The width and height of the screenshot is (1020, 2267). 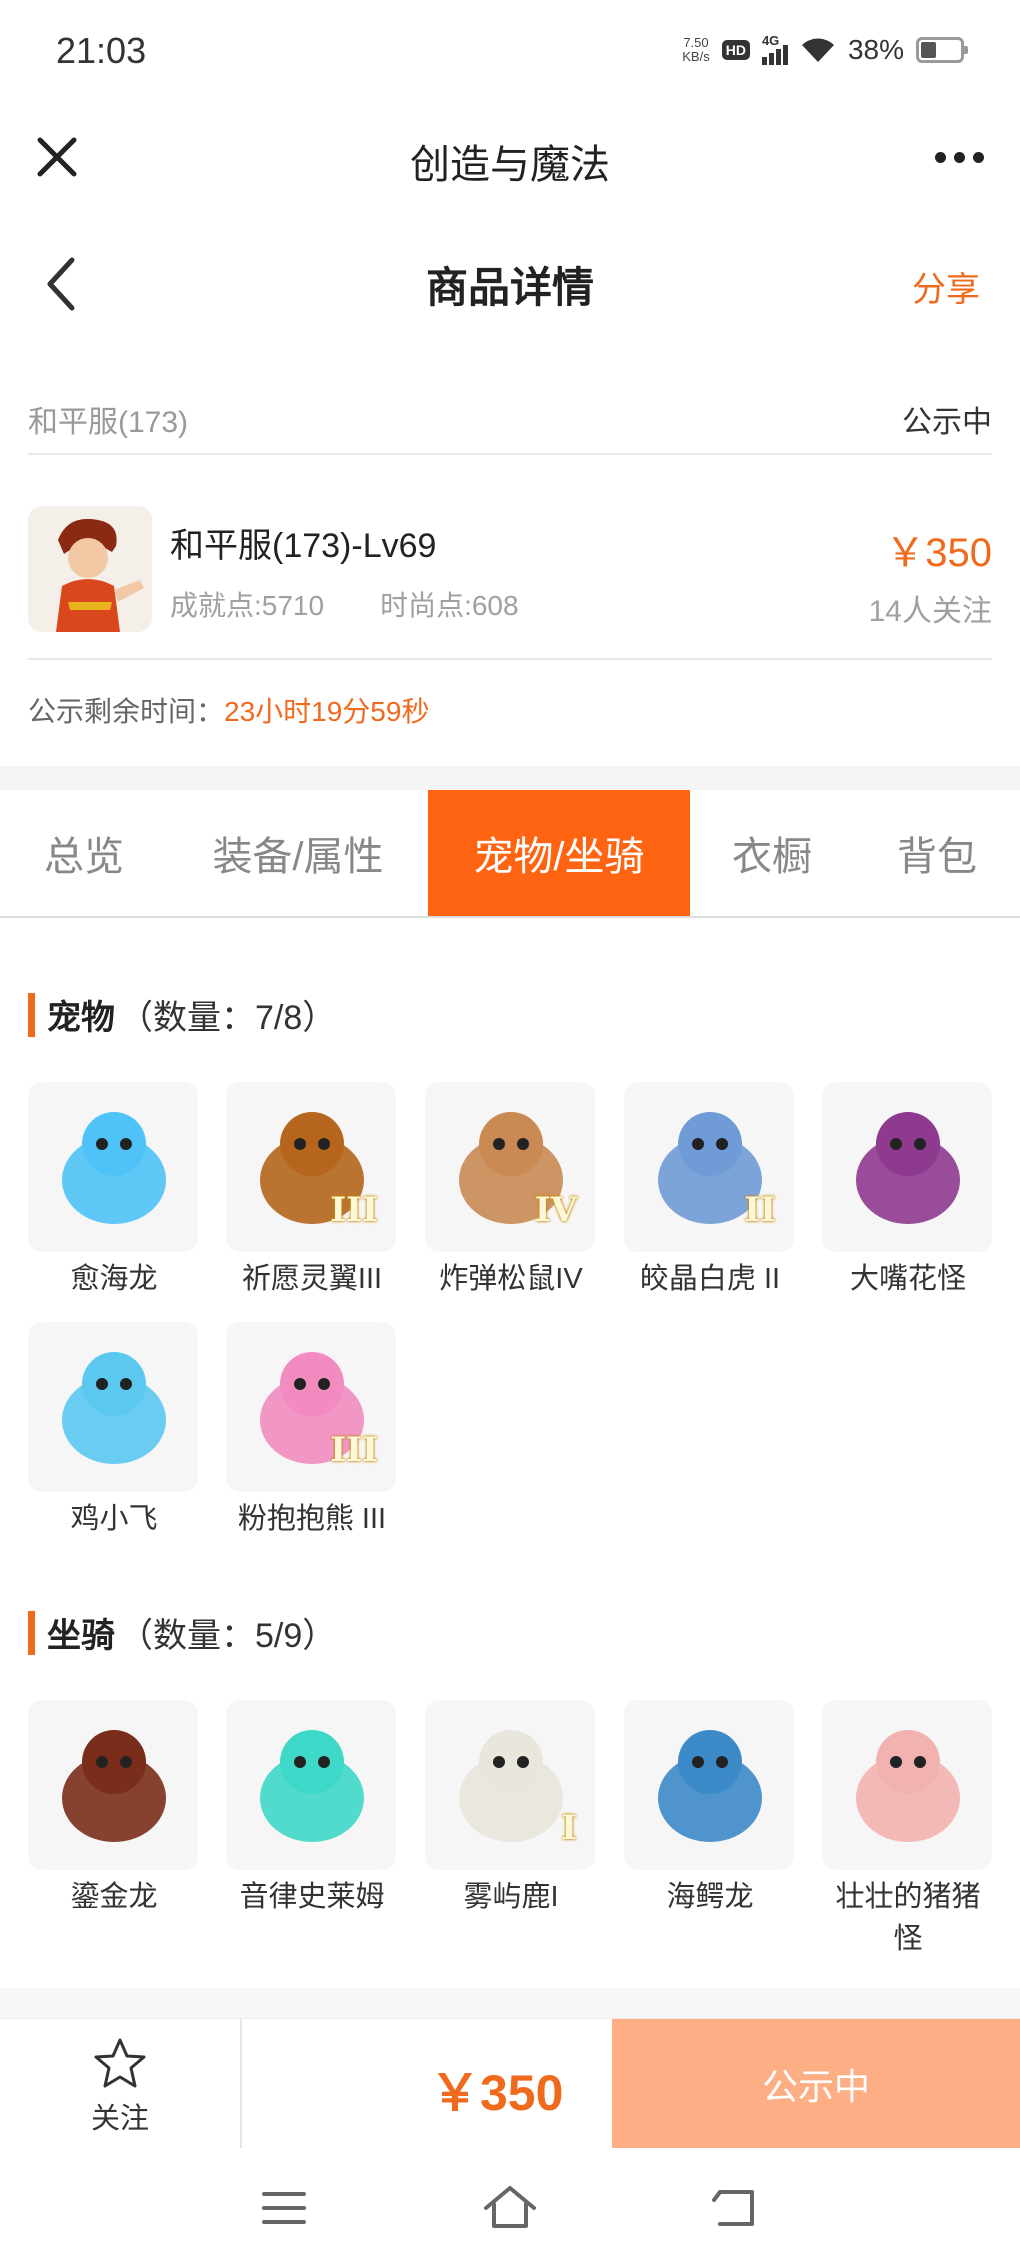 I want to click on network-type: 4G, so click(x=770, y=40).